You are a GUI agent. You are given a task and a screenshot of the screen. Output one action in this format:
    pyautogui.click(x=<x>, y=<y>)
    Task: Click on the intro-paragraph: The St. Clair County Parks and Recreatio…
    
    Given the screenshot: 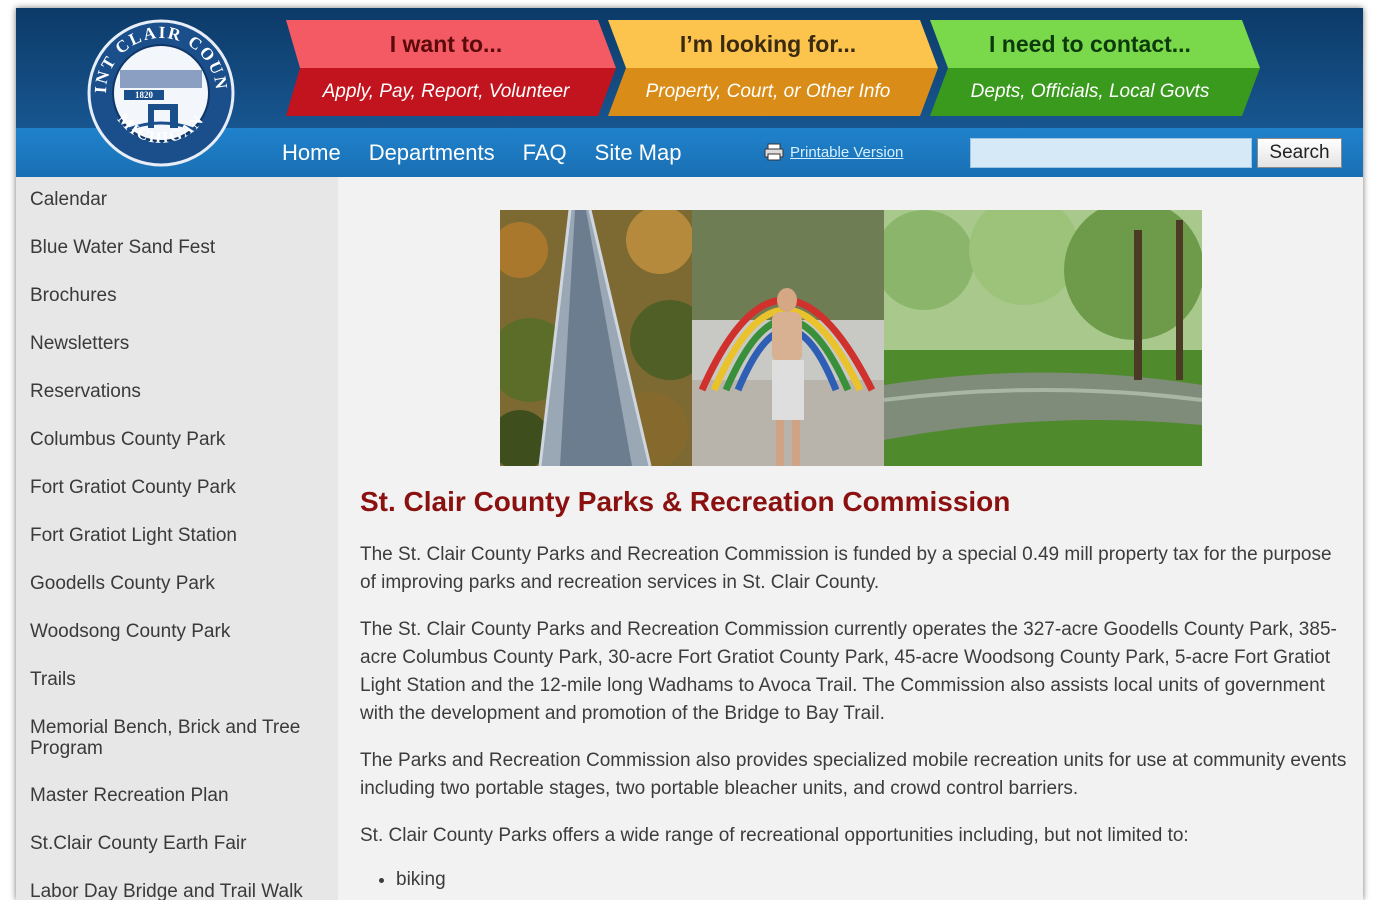 What is the action you would take?
    pyautogui.click(x=846, y=568)
    